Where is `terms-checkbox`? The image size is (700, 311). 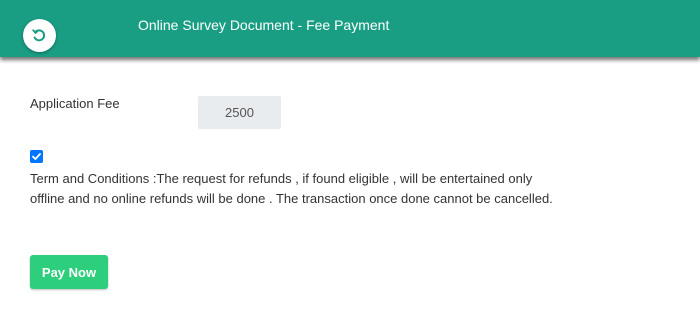 terms-checkbox is located at coordinates (36, 156).